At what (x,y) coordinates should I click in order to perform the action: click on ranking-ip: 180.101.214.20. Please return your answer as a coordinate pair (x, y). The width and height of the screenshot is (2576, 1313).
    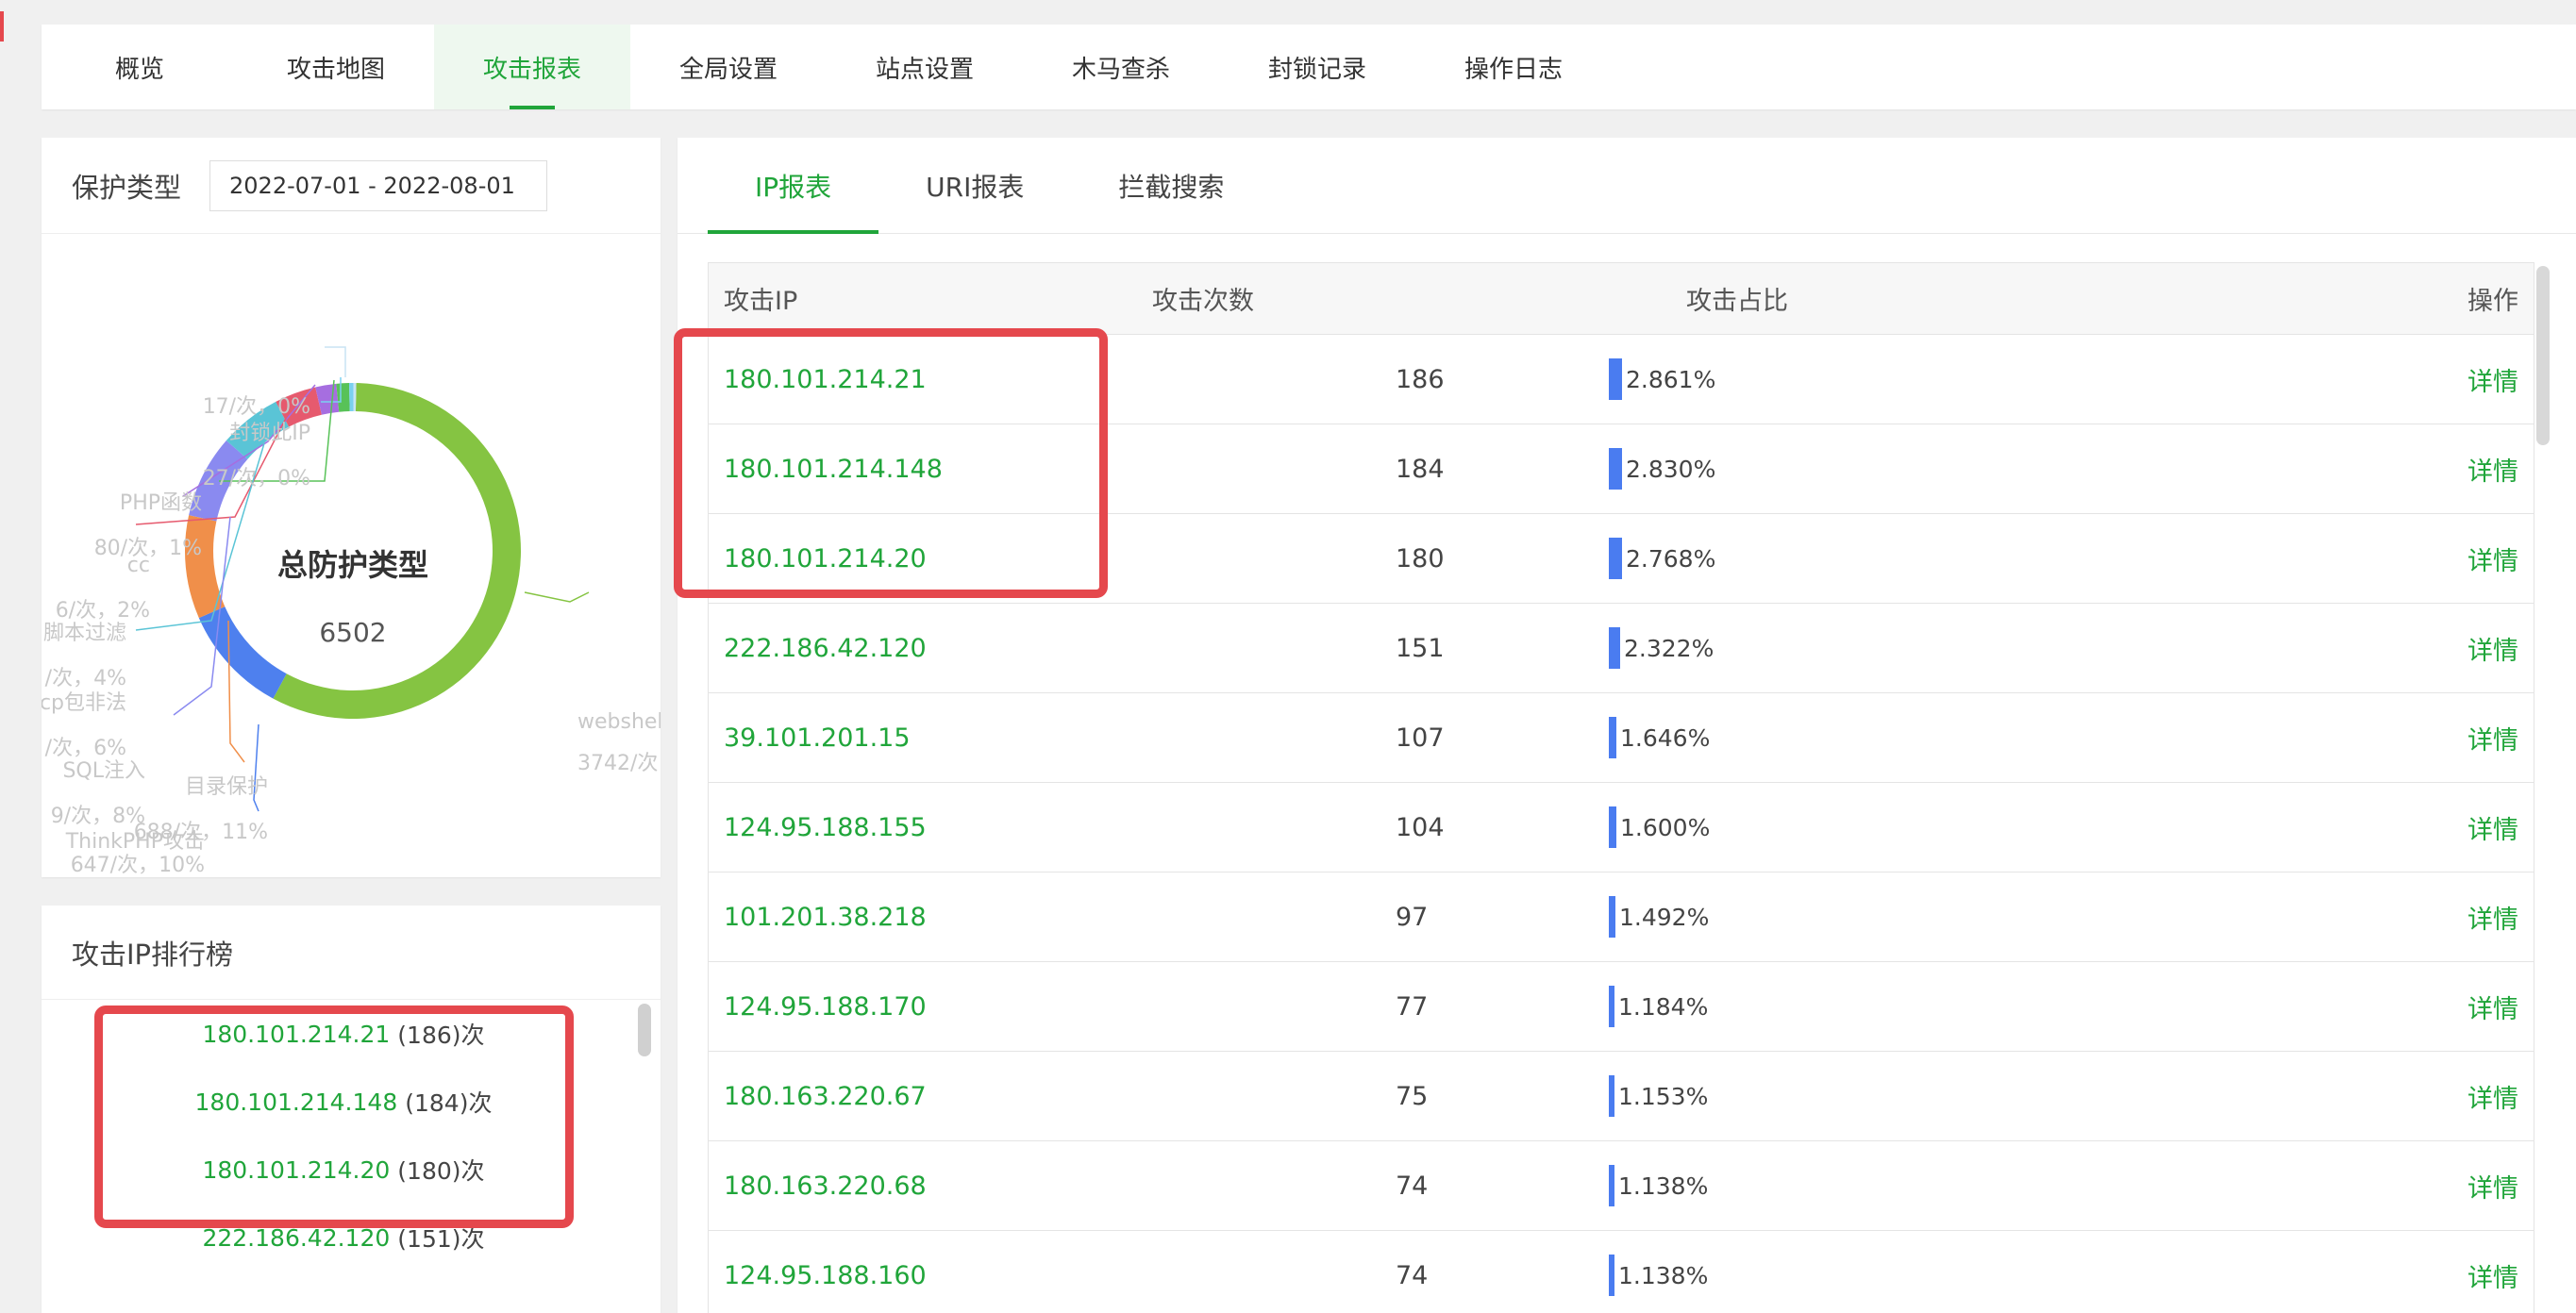
    Looking at the image, I should click on (296, 1170).